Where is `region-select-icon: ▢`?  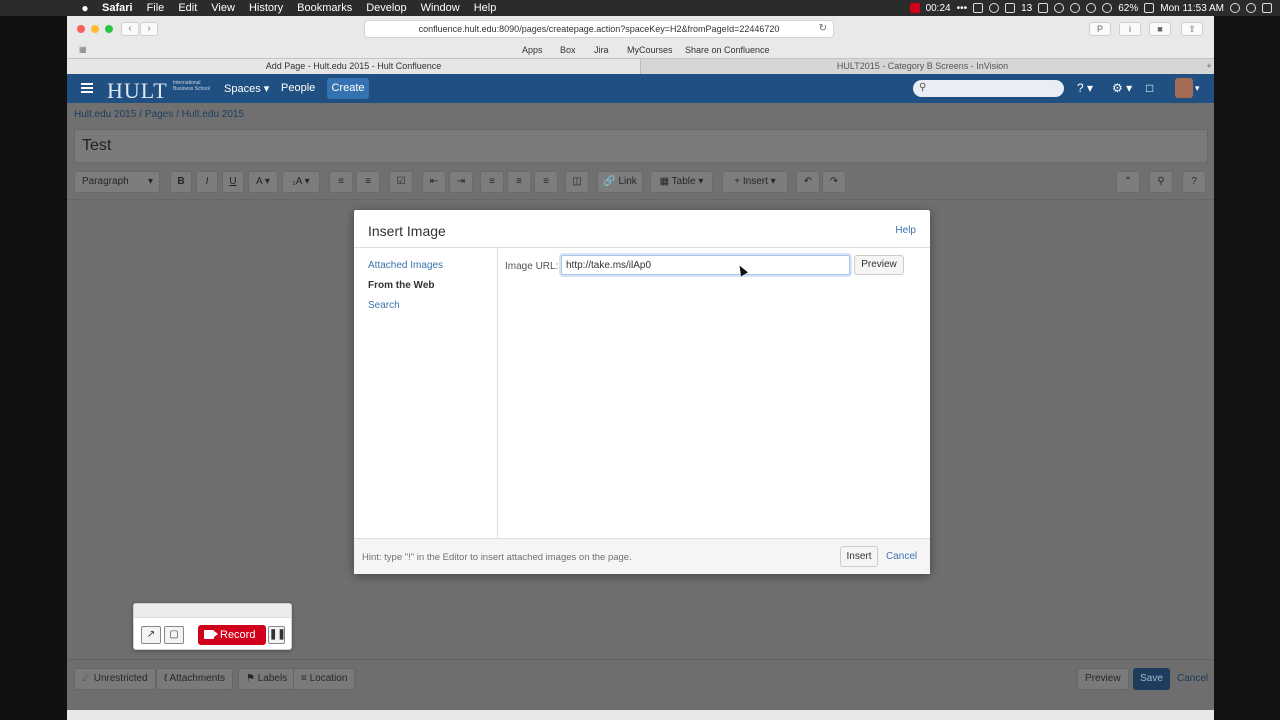
region-select-icon: ▢ is located at coordinates (174, 635).